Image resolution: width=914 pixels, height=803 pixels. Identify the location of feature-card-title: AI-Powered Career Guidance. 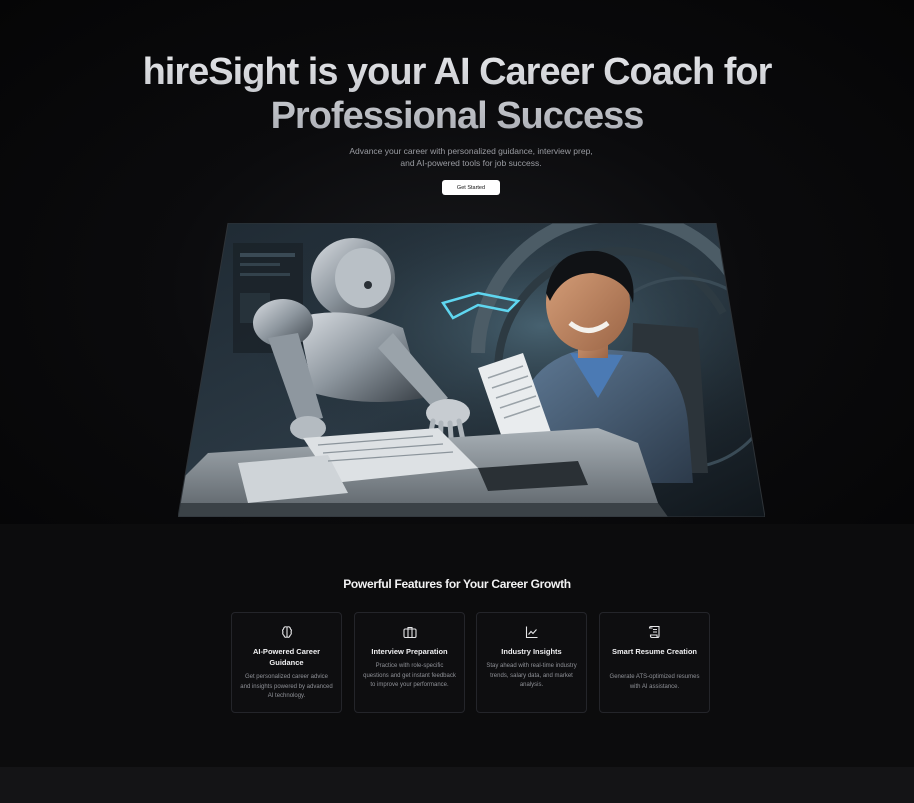
(286, 657).